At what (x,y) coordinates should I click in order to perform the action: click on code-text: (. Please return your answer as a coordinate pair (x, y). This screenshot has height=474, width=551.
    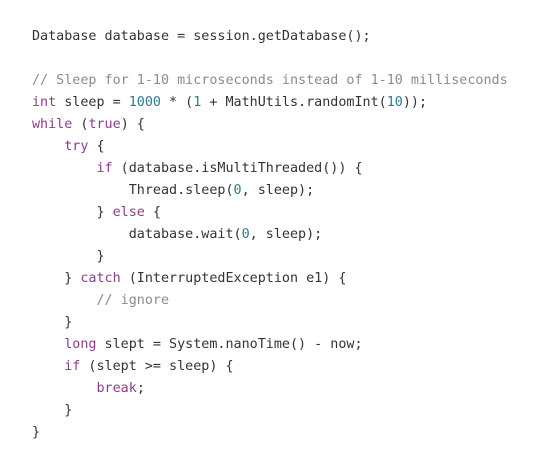
    Looking at the image, I should click on (80, 124).